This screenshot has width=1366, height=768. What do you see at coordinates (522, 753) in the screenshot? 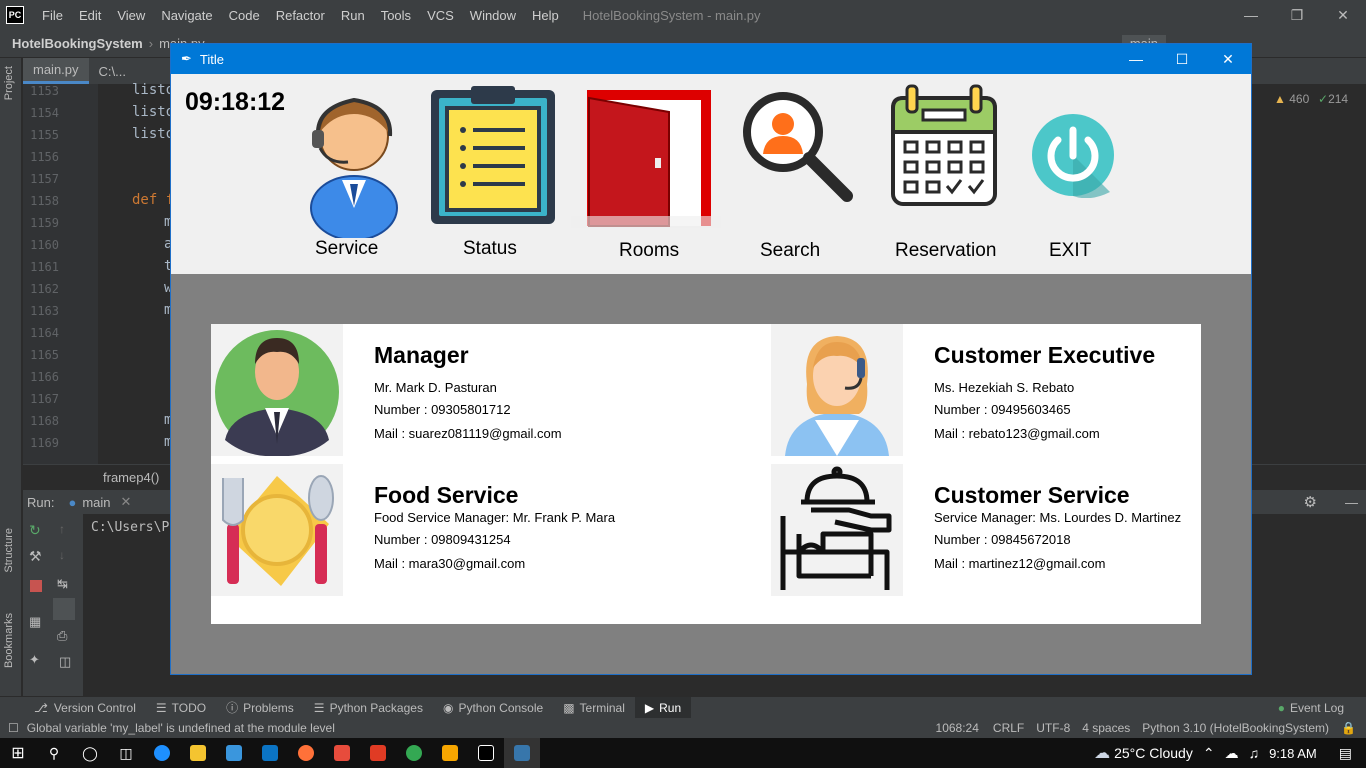
I see `taskbar-app-python-icon` at bounding box center [522, 753].